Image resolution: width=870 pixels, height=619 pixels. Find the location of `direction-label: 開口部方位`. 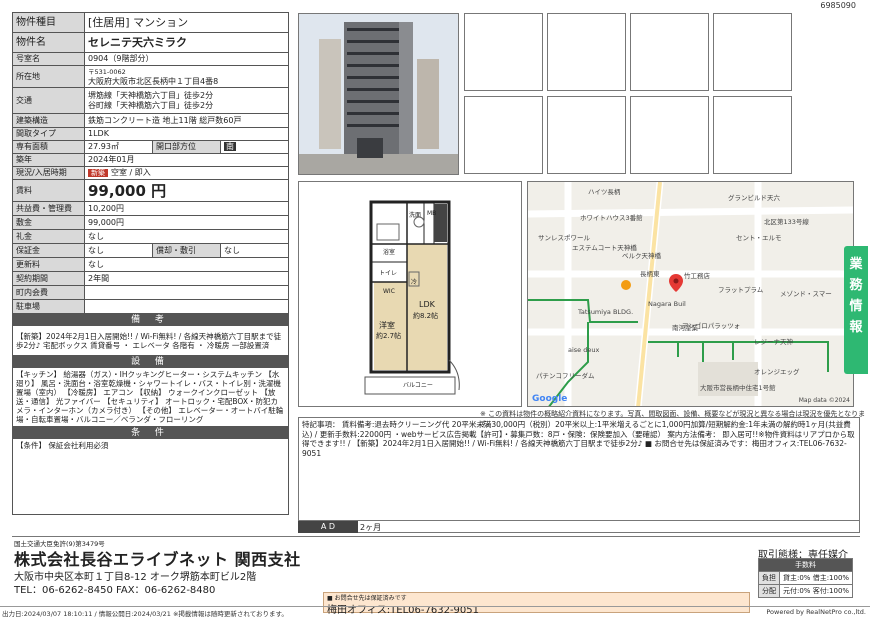

direction-label: 開口部方位 is located at coordinates (186, 147).